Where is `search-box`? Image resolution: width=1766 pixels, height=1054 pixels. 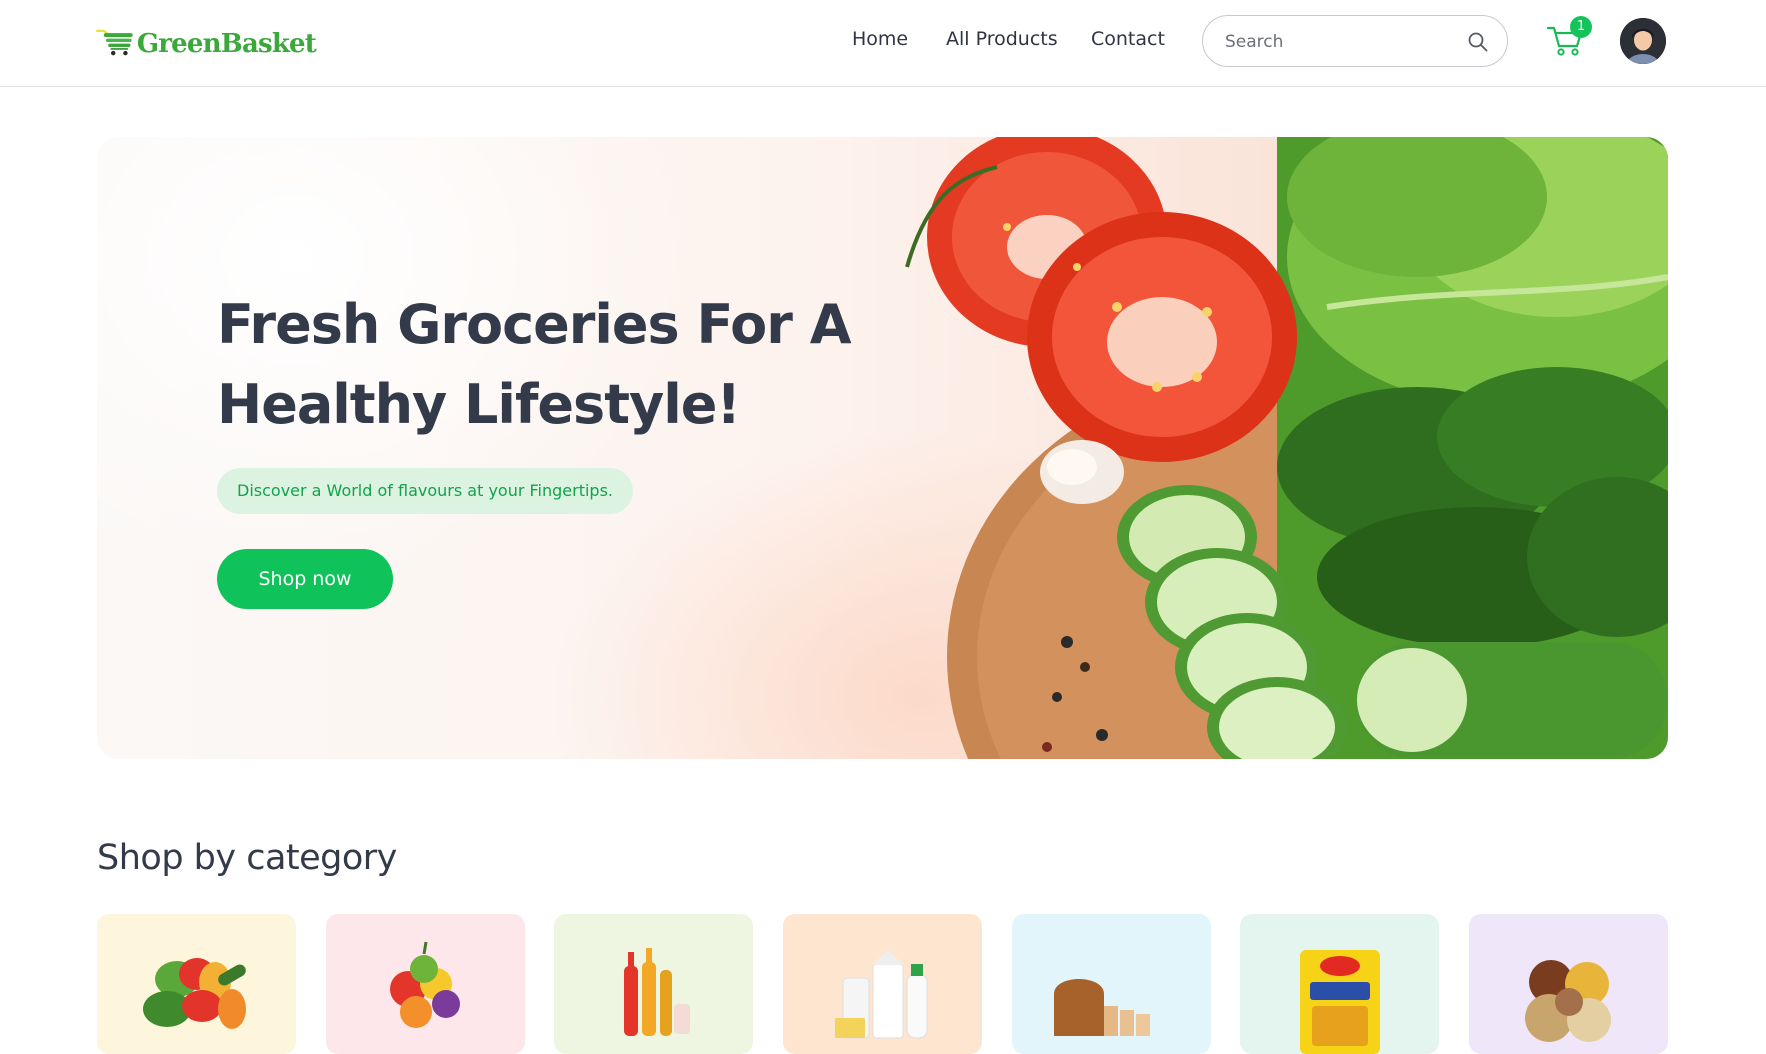 search-box is located at coordinates (1355, 41).